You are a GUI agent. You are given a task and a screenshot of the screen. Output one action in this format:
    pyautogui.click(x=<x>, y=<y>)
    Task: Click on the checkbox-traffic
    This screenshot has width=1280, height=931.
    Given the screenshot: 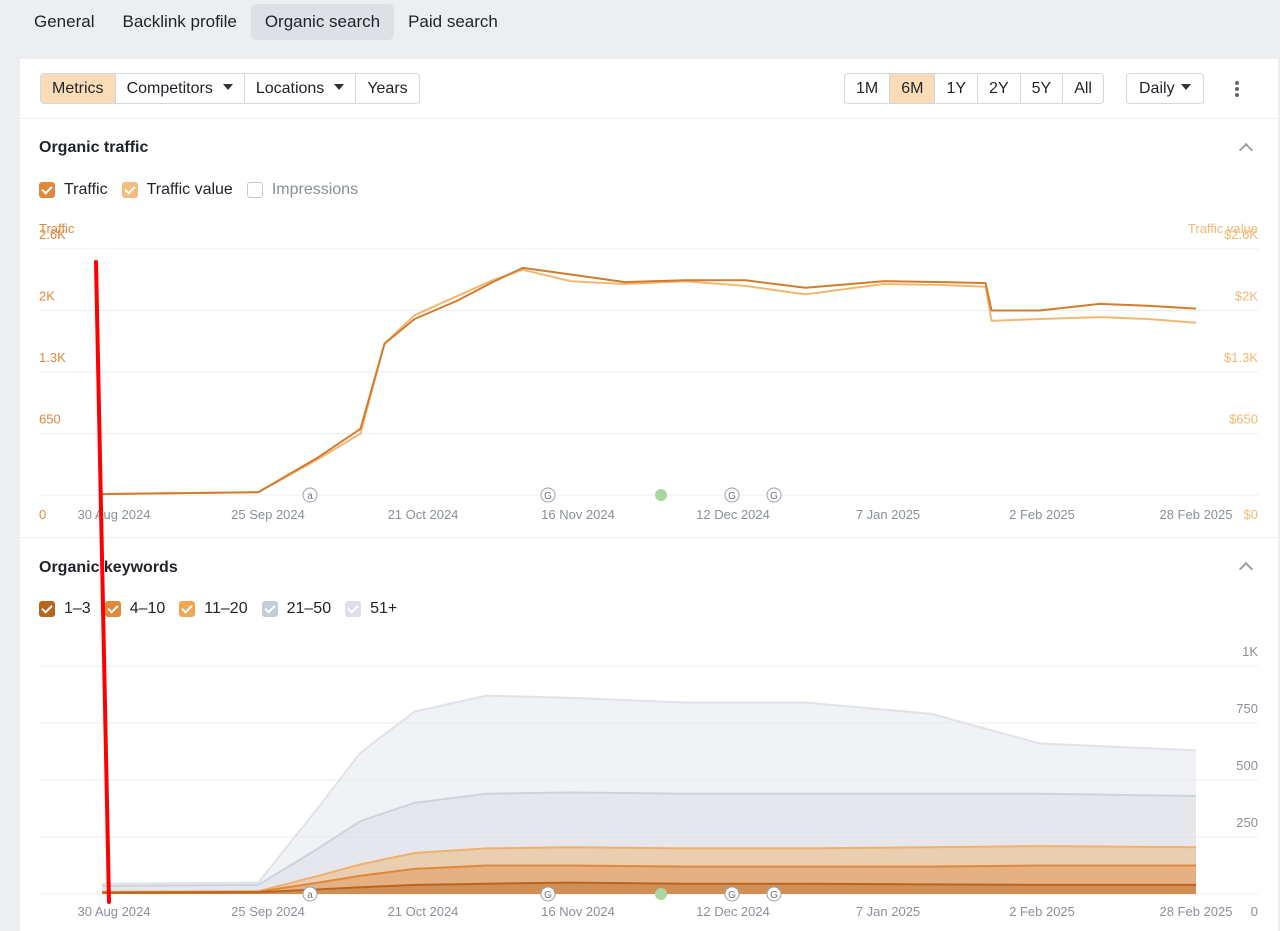 What is the action you would take?
    pyautogui.click(x=47, y=190)
    